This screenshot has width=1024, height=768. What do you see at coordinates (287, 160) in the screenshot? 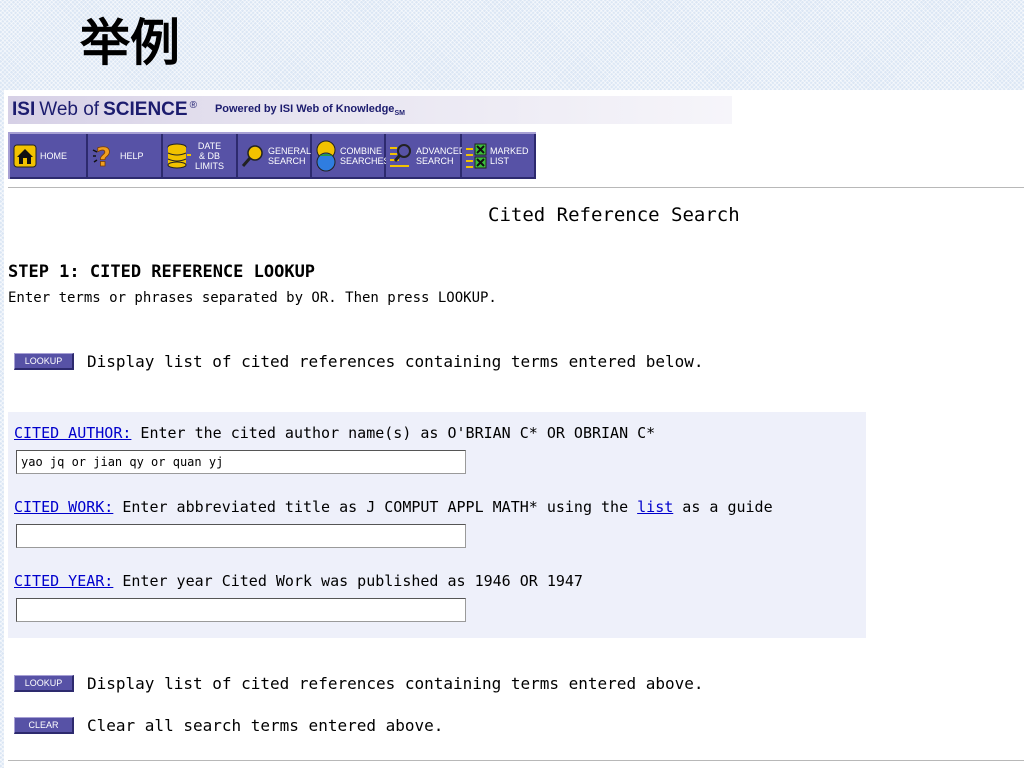
I see `nav-search-line: SEARCH` at bounding box center [287, 160].